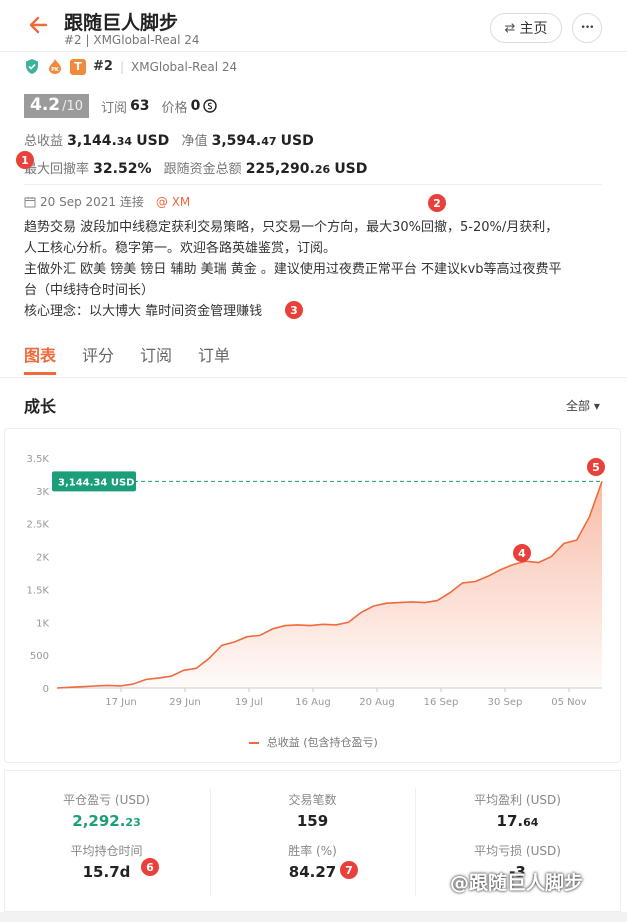 Image resolution: width=627 pixels, height=922 pixels. What do you see at coordinates (40, 406) in the screenshot?
I see `growth-title: 成长` at bounding box center [40, 406].